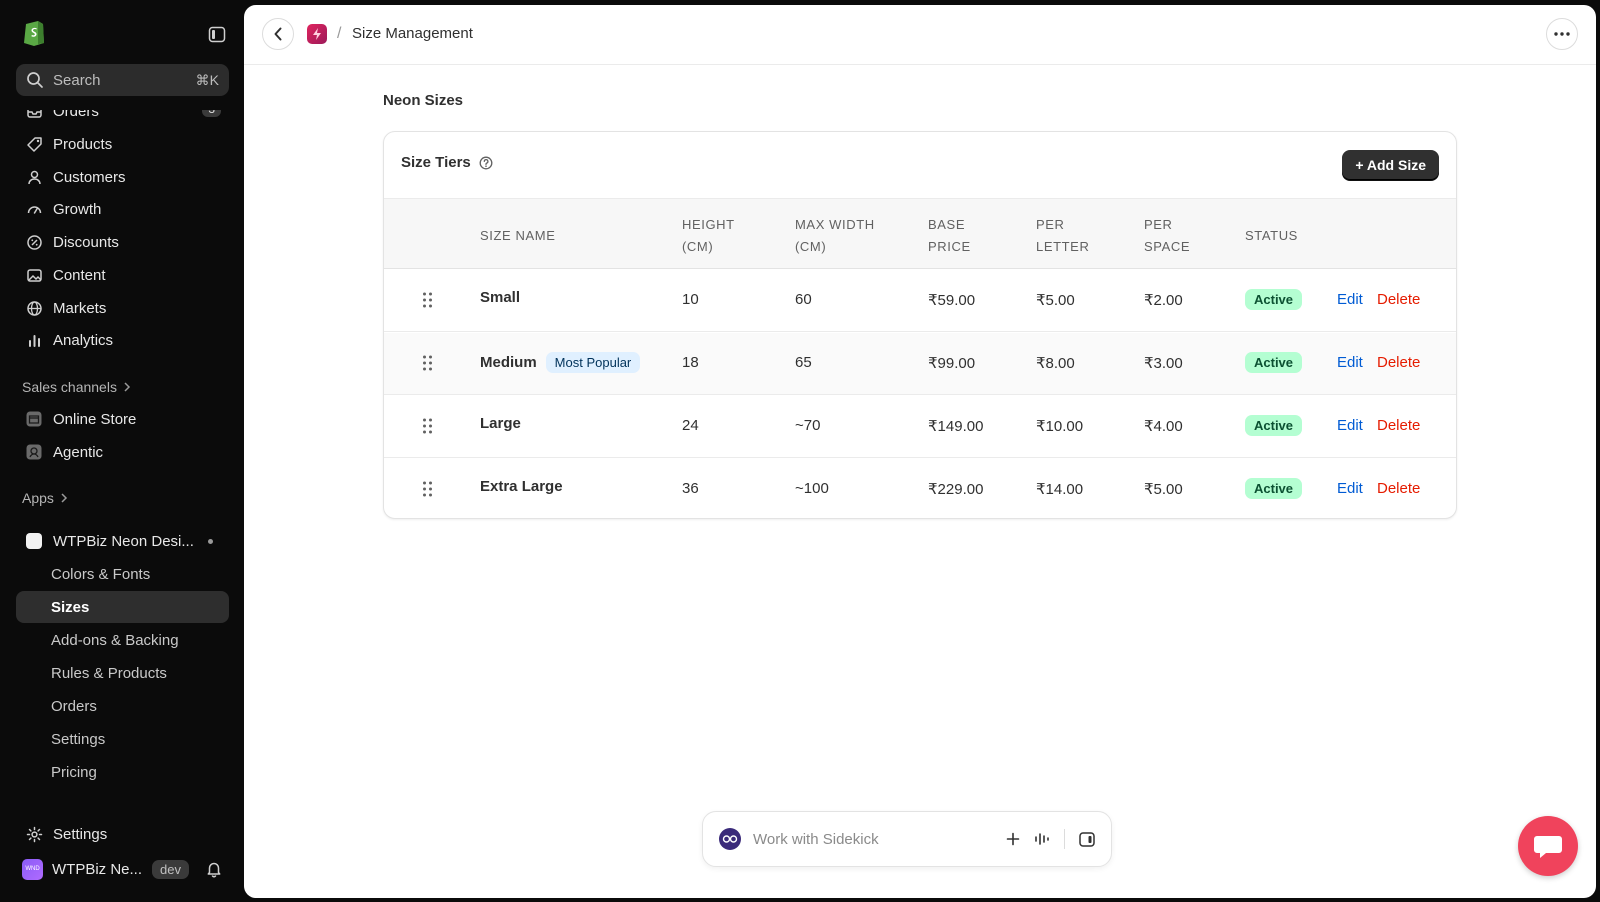 The height and width of the screenshot is (902, 1600). I want to click on sidebar-item-label: Colors & Fonts, so click(101, 574).